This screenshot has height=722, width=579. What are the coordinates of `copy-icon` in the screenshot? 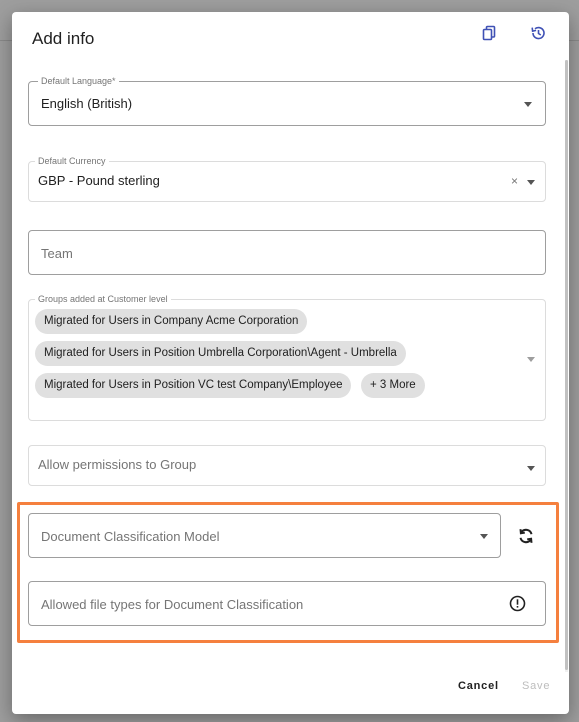 It's located at (489, 33).